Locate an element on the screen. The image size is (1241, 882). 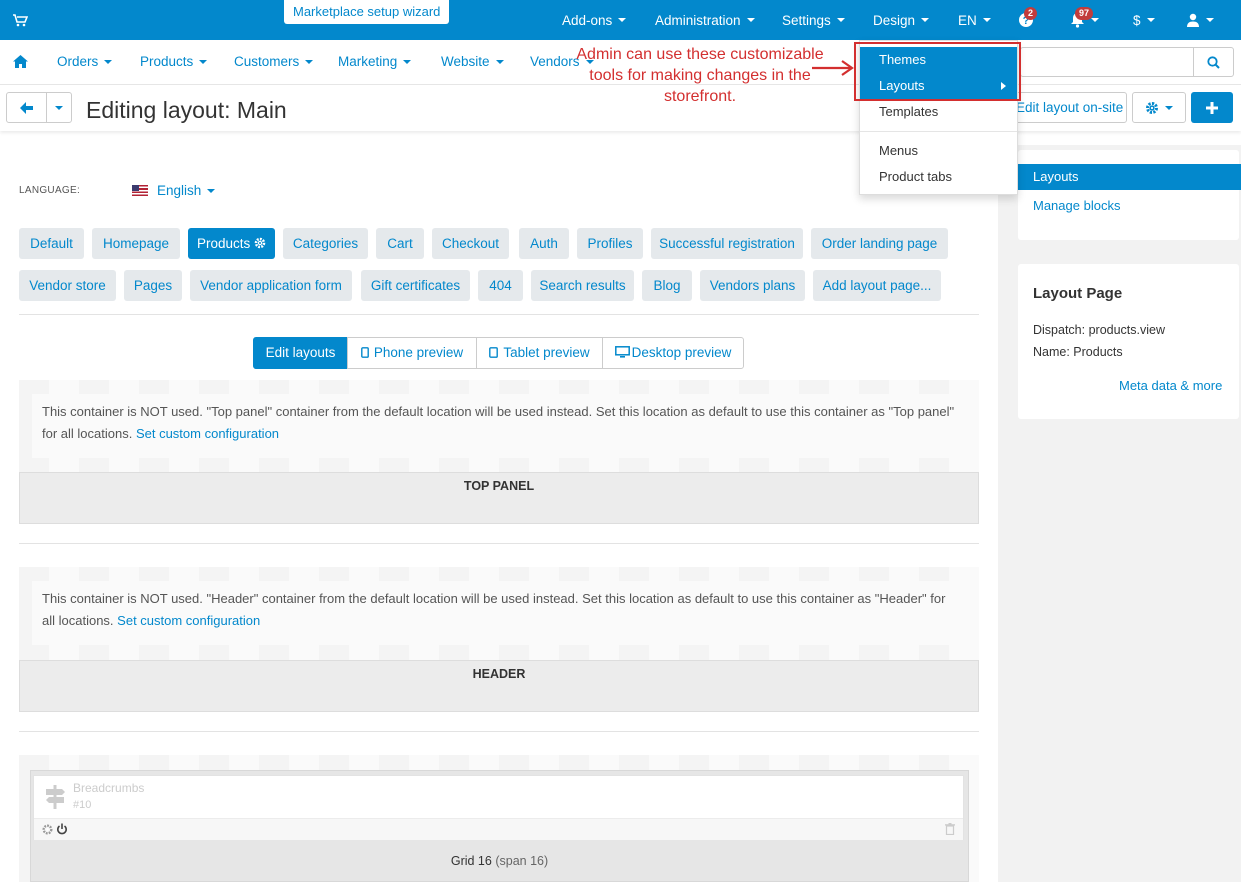
header-label: HEADER is located at coordinates (499, 674).